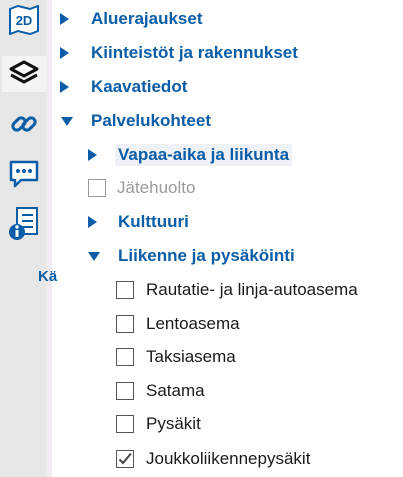 The width and height of the screenshot is (403, 477). What do you see at coordinates (147, 18) in the screenshot?
I see `group-label: Aluerajaukset` at bounding box center [147, 18].